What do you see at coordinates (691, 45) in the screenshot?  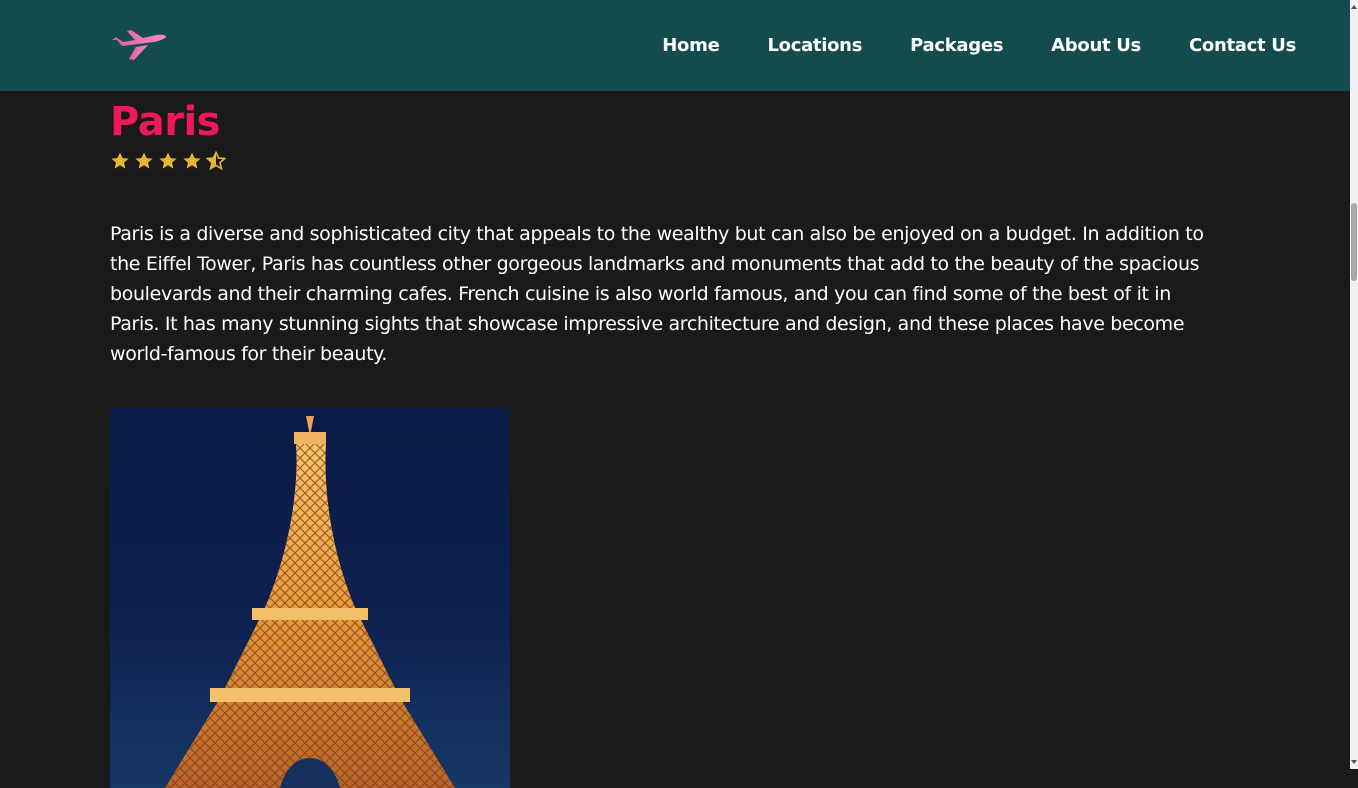 I see `nav-link-home: Home` at bounding box center [691, 45].